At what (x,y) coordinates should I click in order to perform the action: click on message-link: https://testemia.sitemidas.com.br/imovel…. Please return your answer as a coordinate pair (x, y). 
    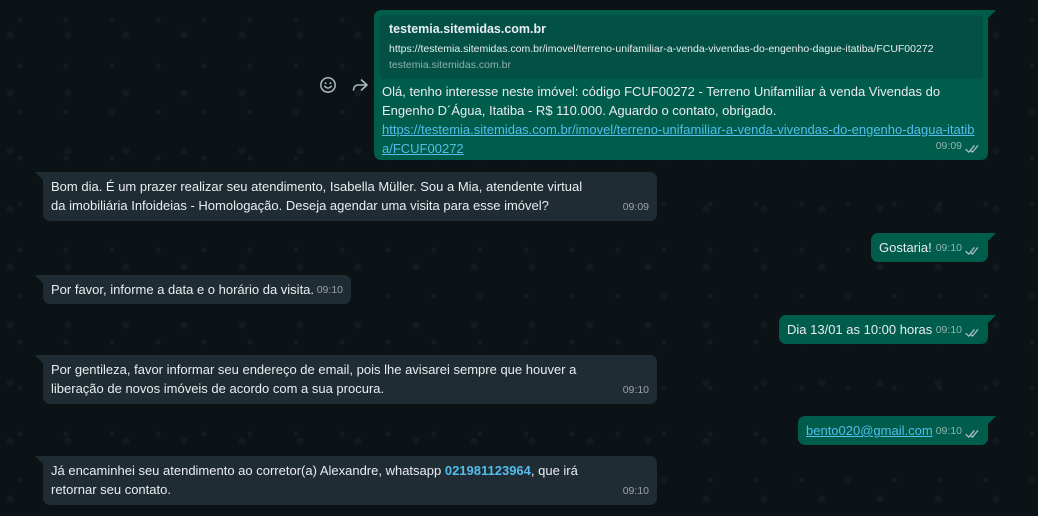
    Looking at the image, I should click on (678, 139).